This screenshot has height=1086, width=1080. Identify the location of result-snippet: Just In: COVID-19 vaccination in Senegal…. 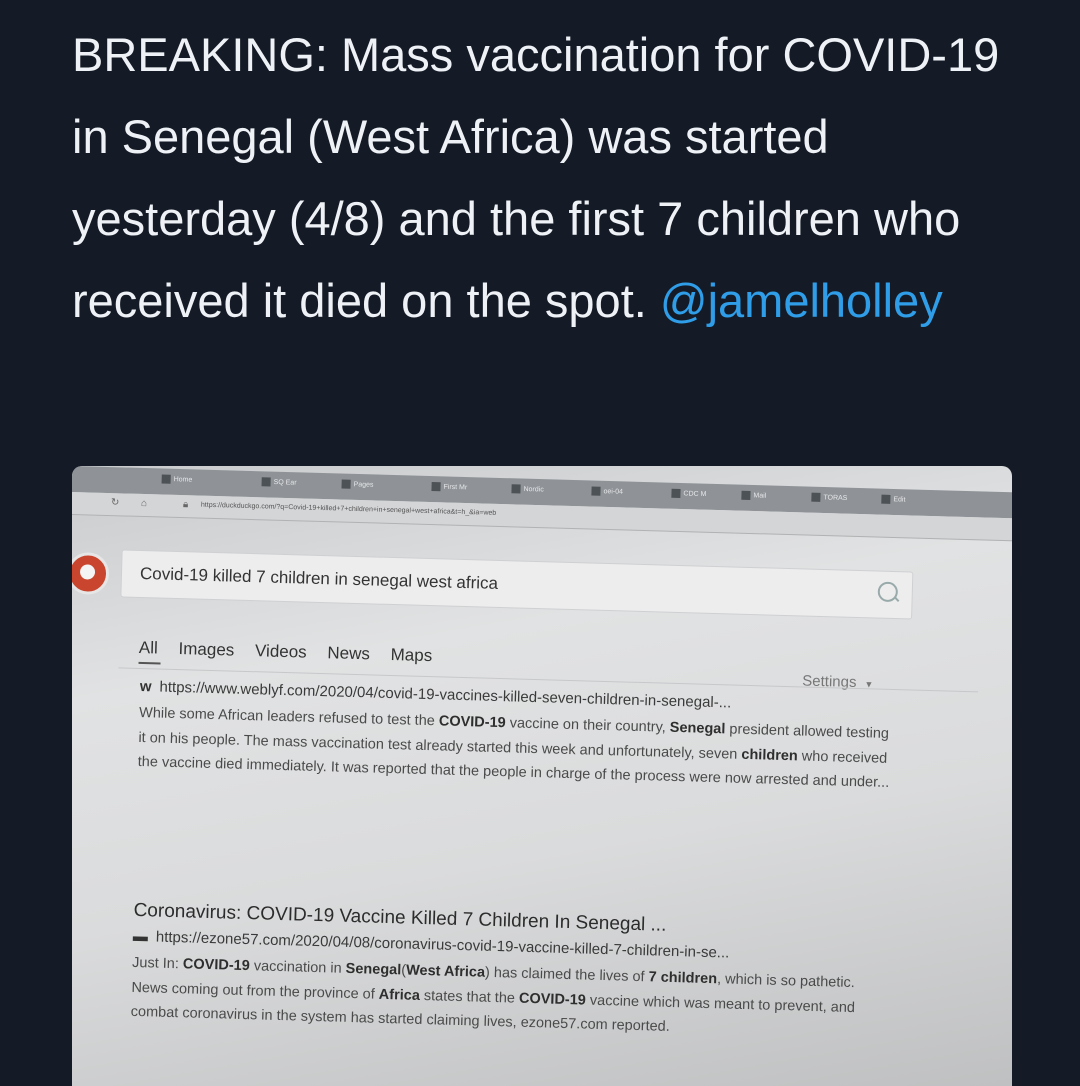
(511, 998).